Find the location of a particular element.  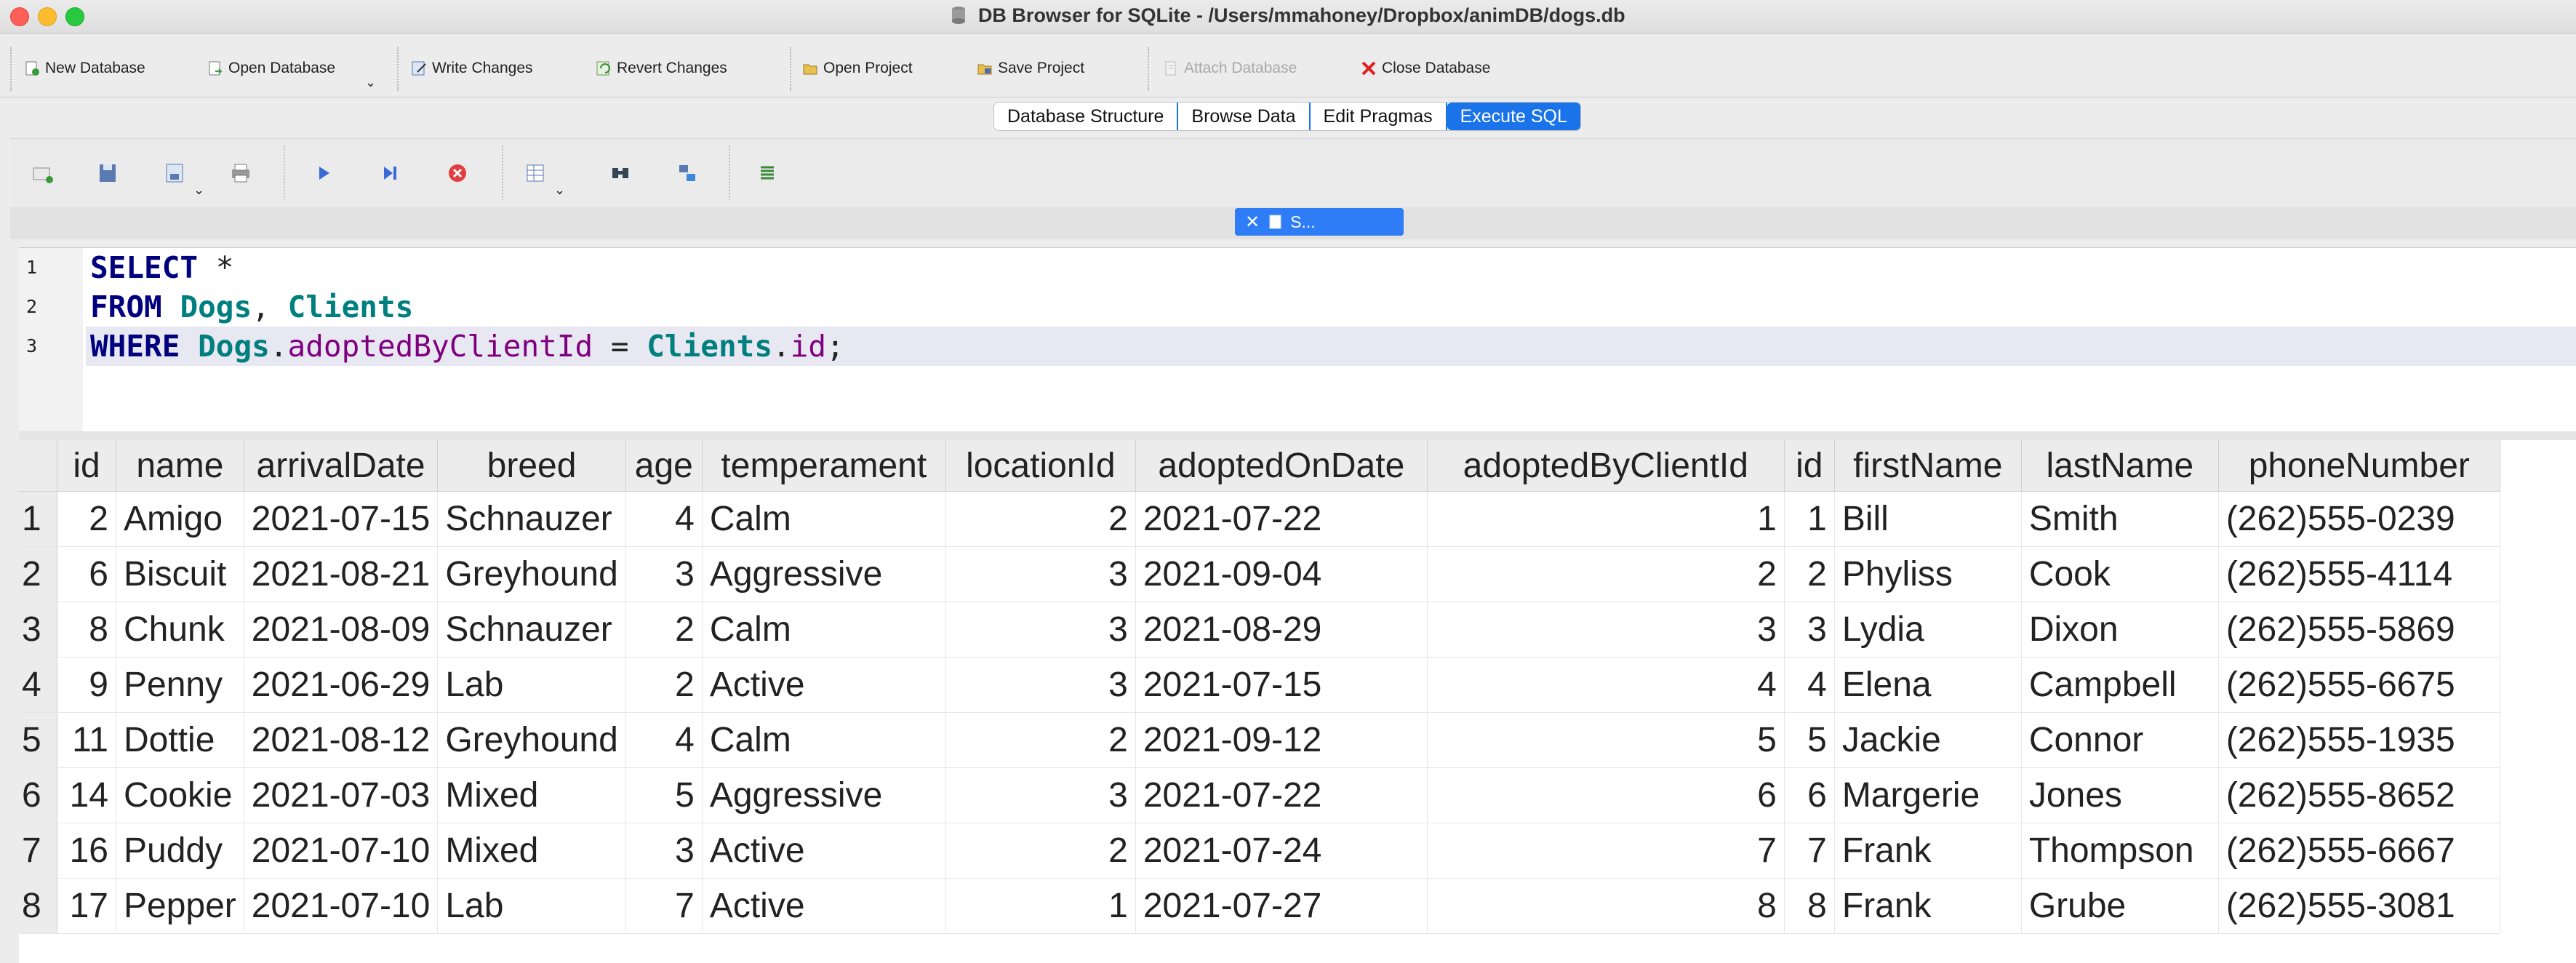

revert-changes-button: Revert Changes is located at coordinates (661, 68).